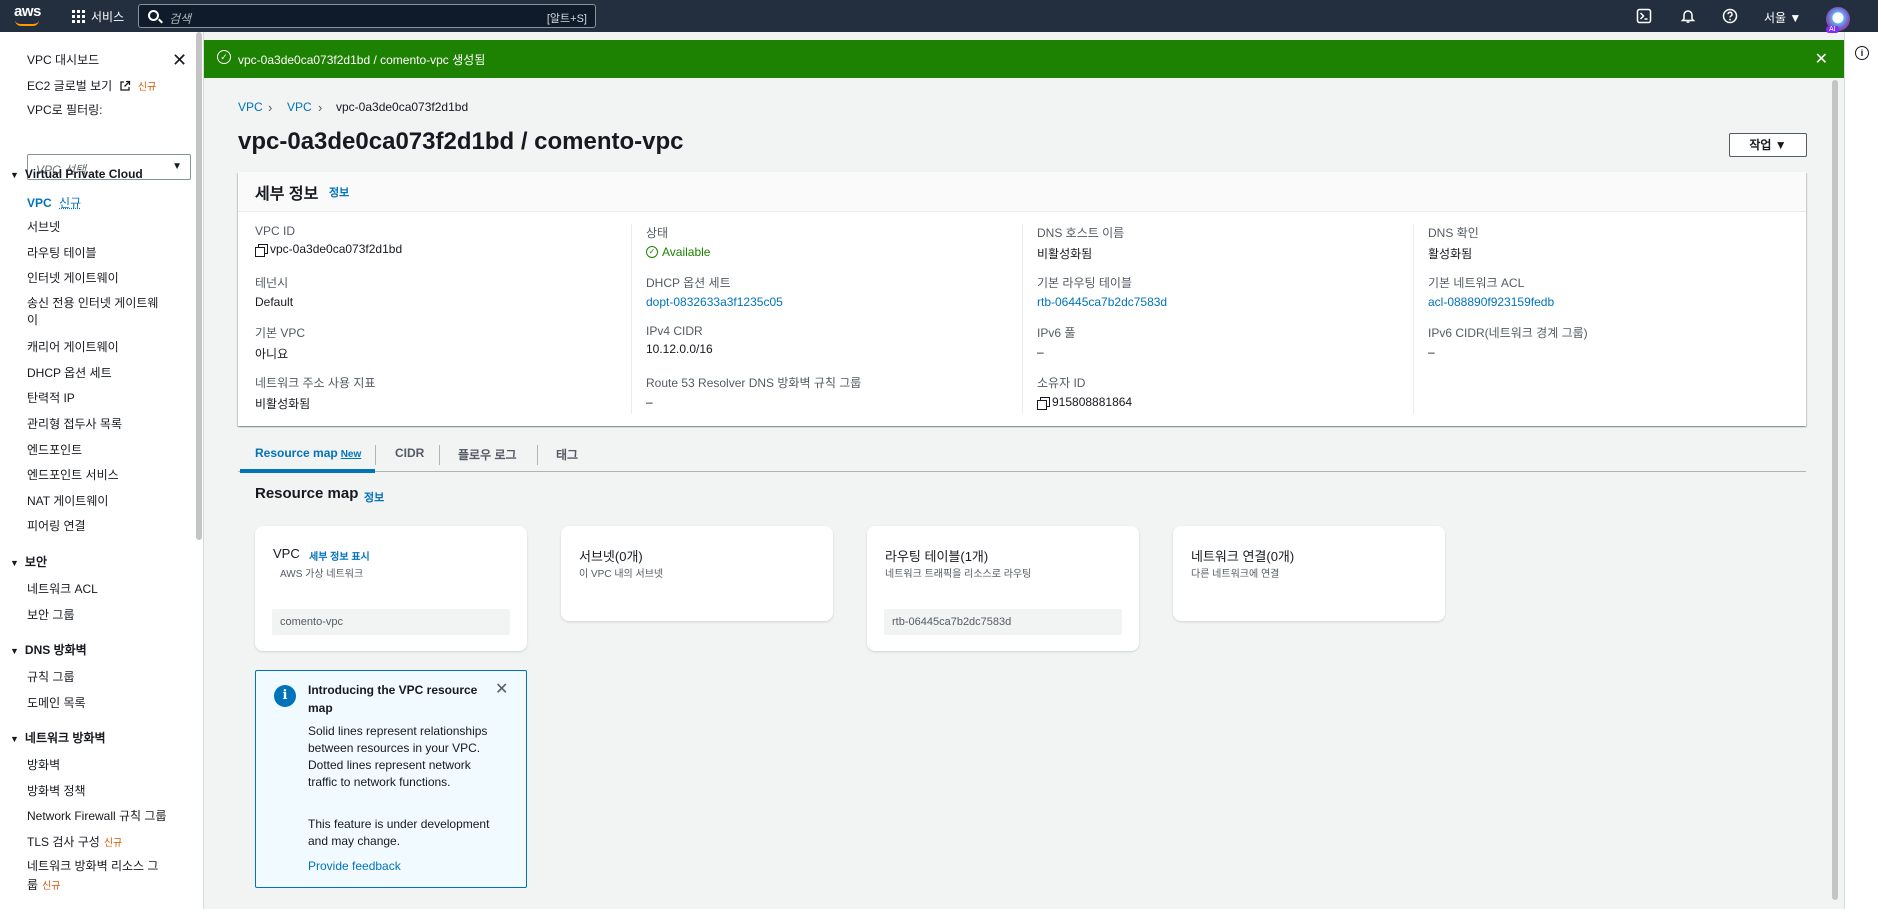 The image size is (1878, 909). Describe the element at coordinates (1431, 352) in the screenshot. I see `field-value: –` at that location.